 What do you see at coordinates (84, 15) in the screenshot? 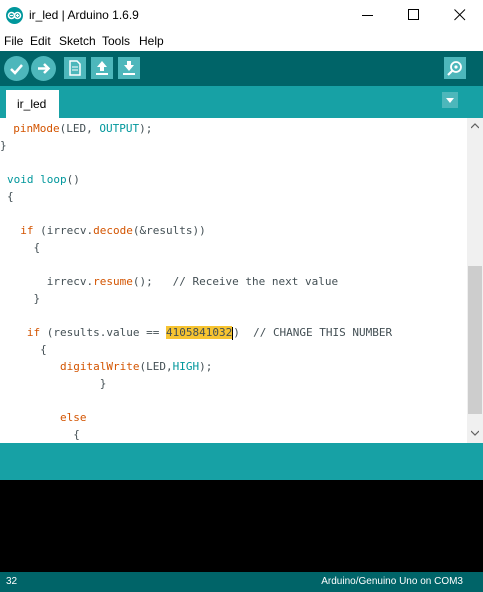
I see `window-title: ir_led | Arduino 1.6.9` at bounding box center [84, 15].